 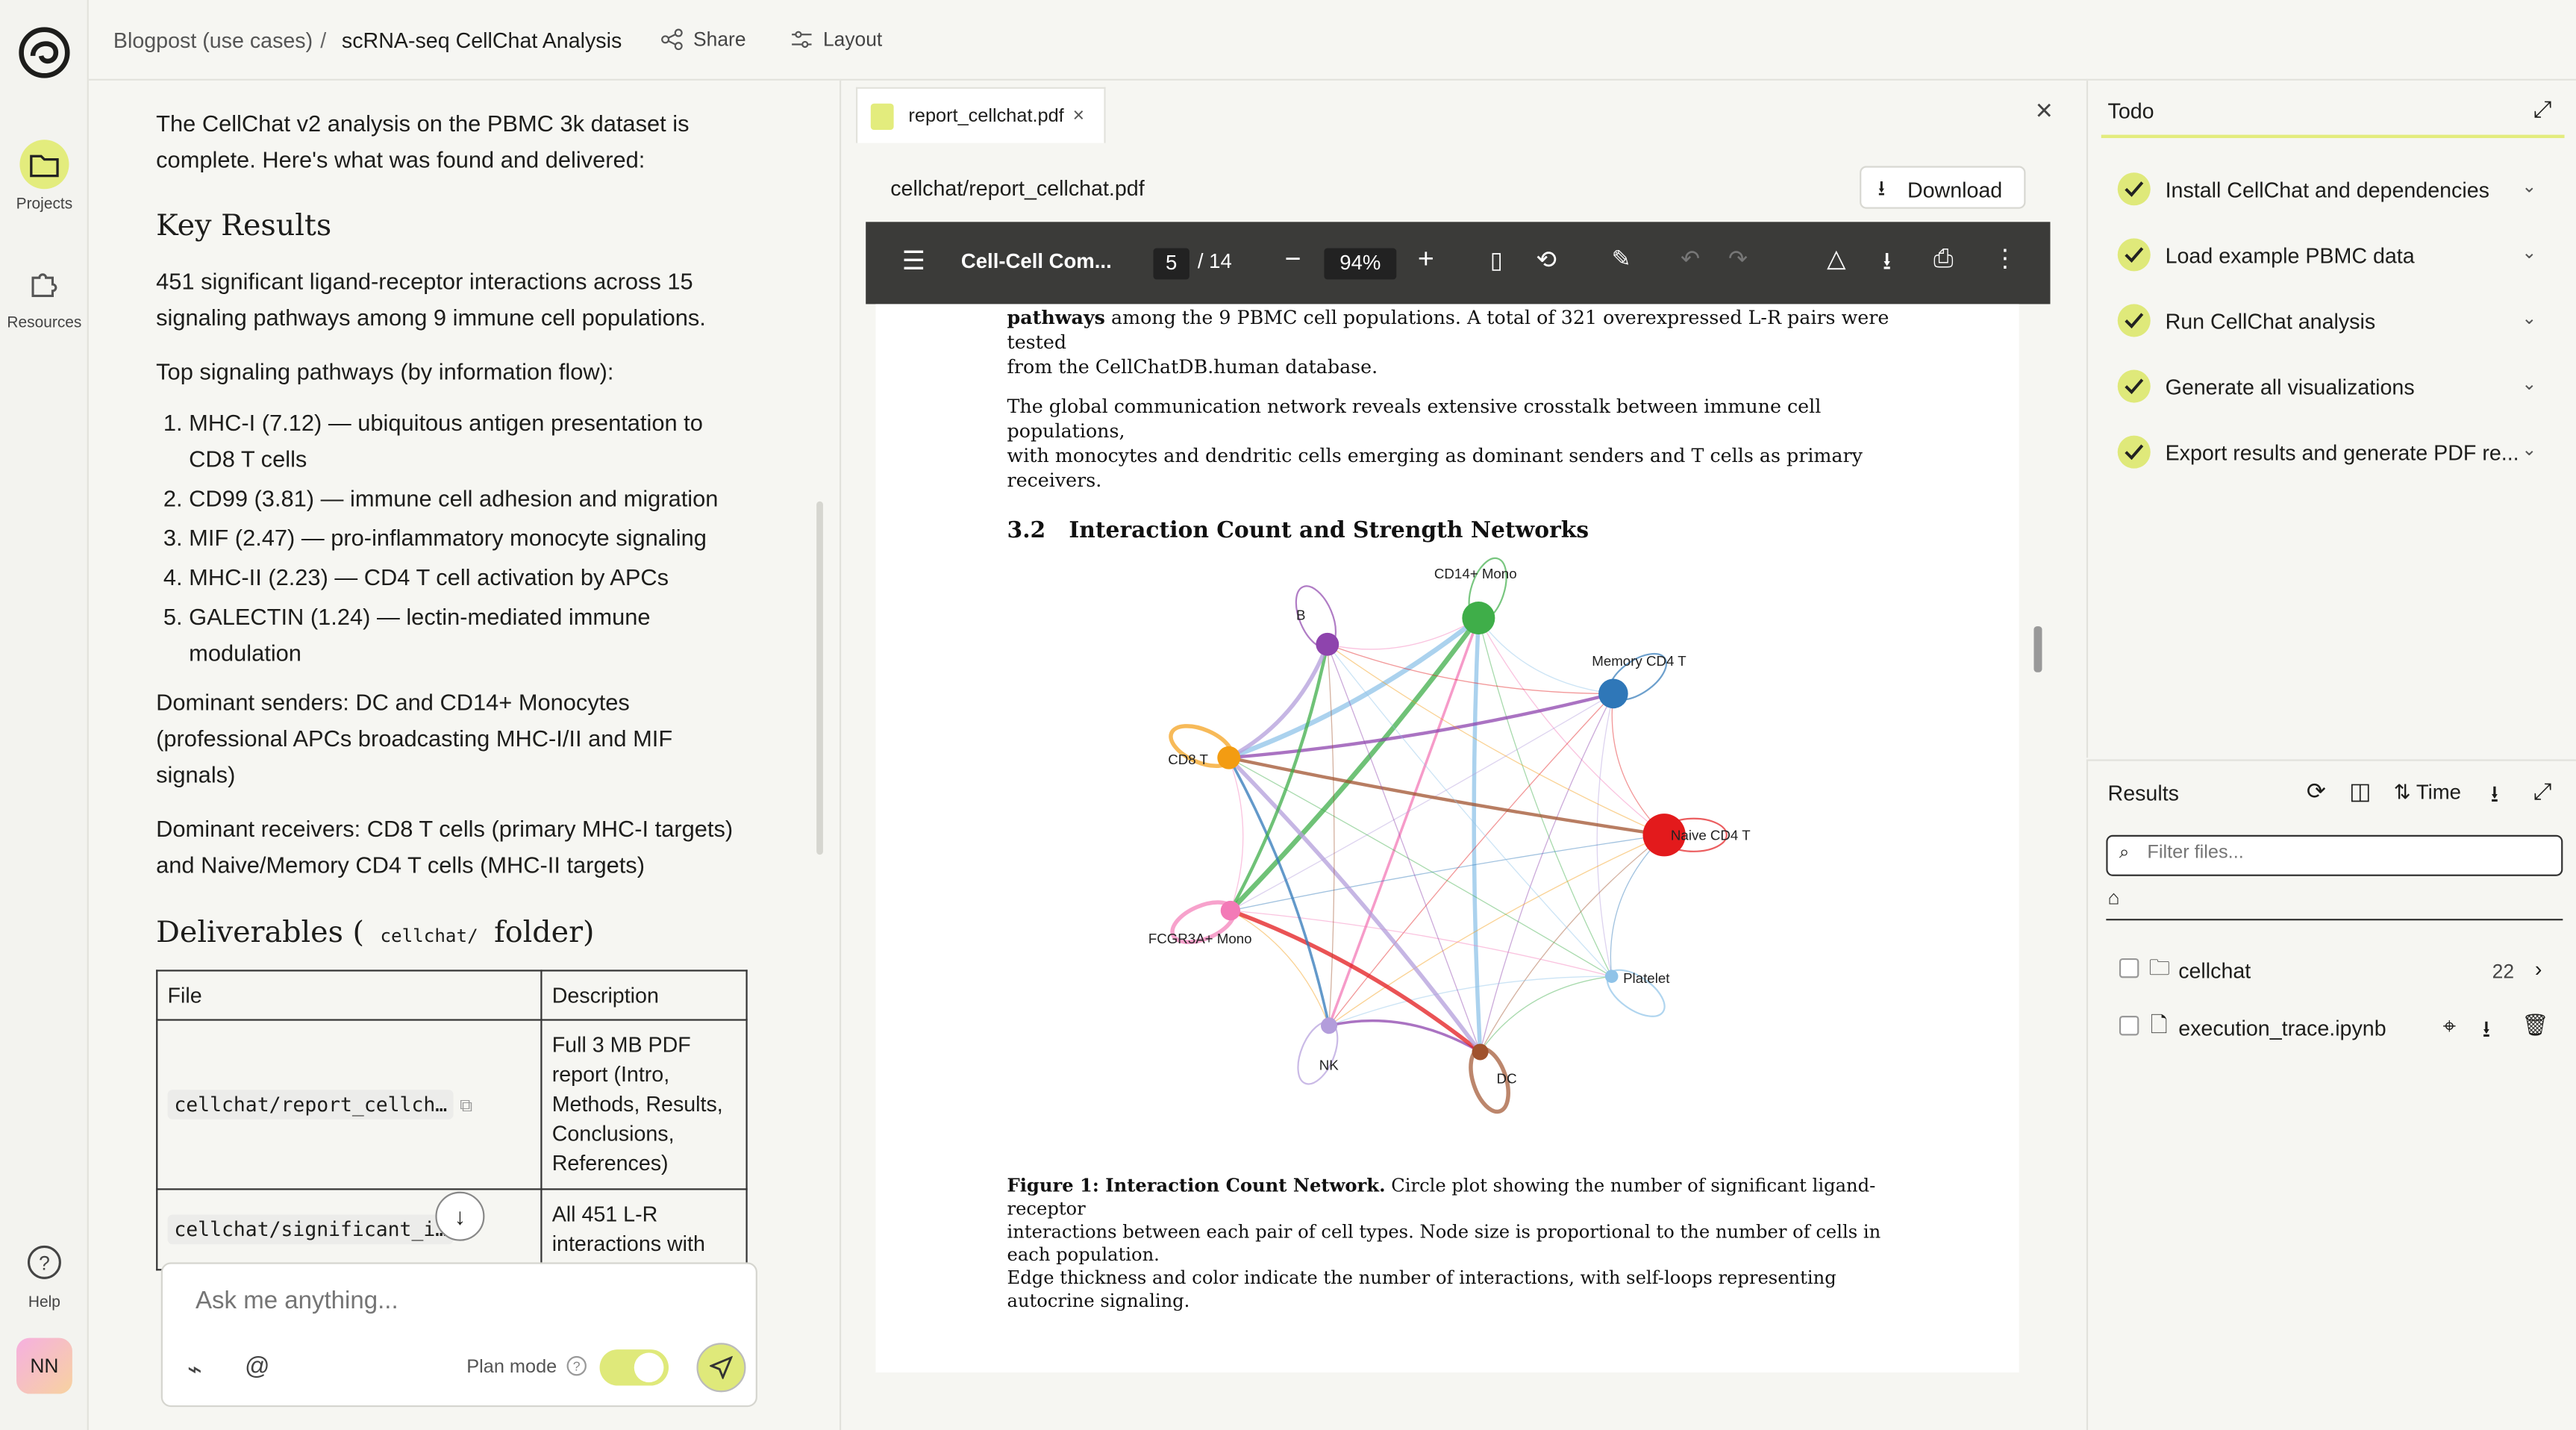 What do you see at coordinates (2449, 1027) in the screenshot?
I see `locate-icon: ⌖` at bounding box center [2449, 1027].